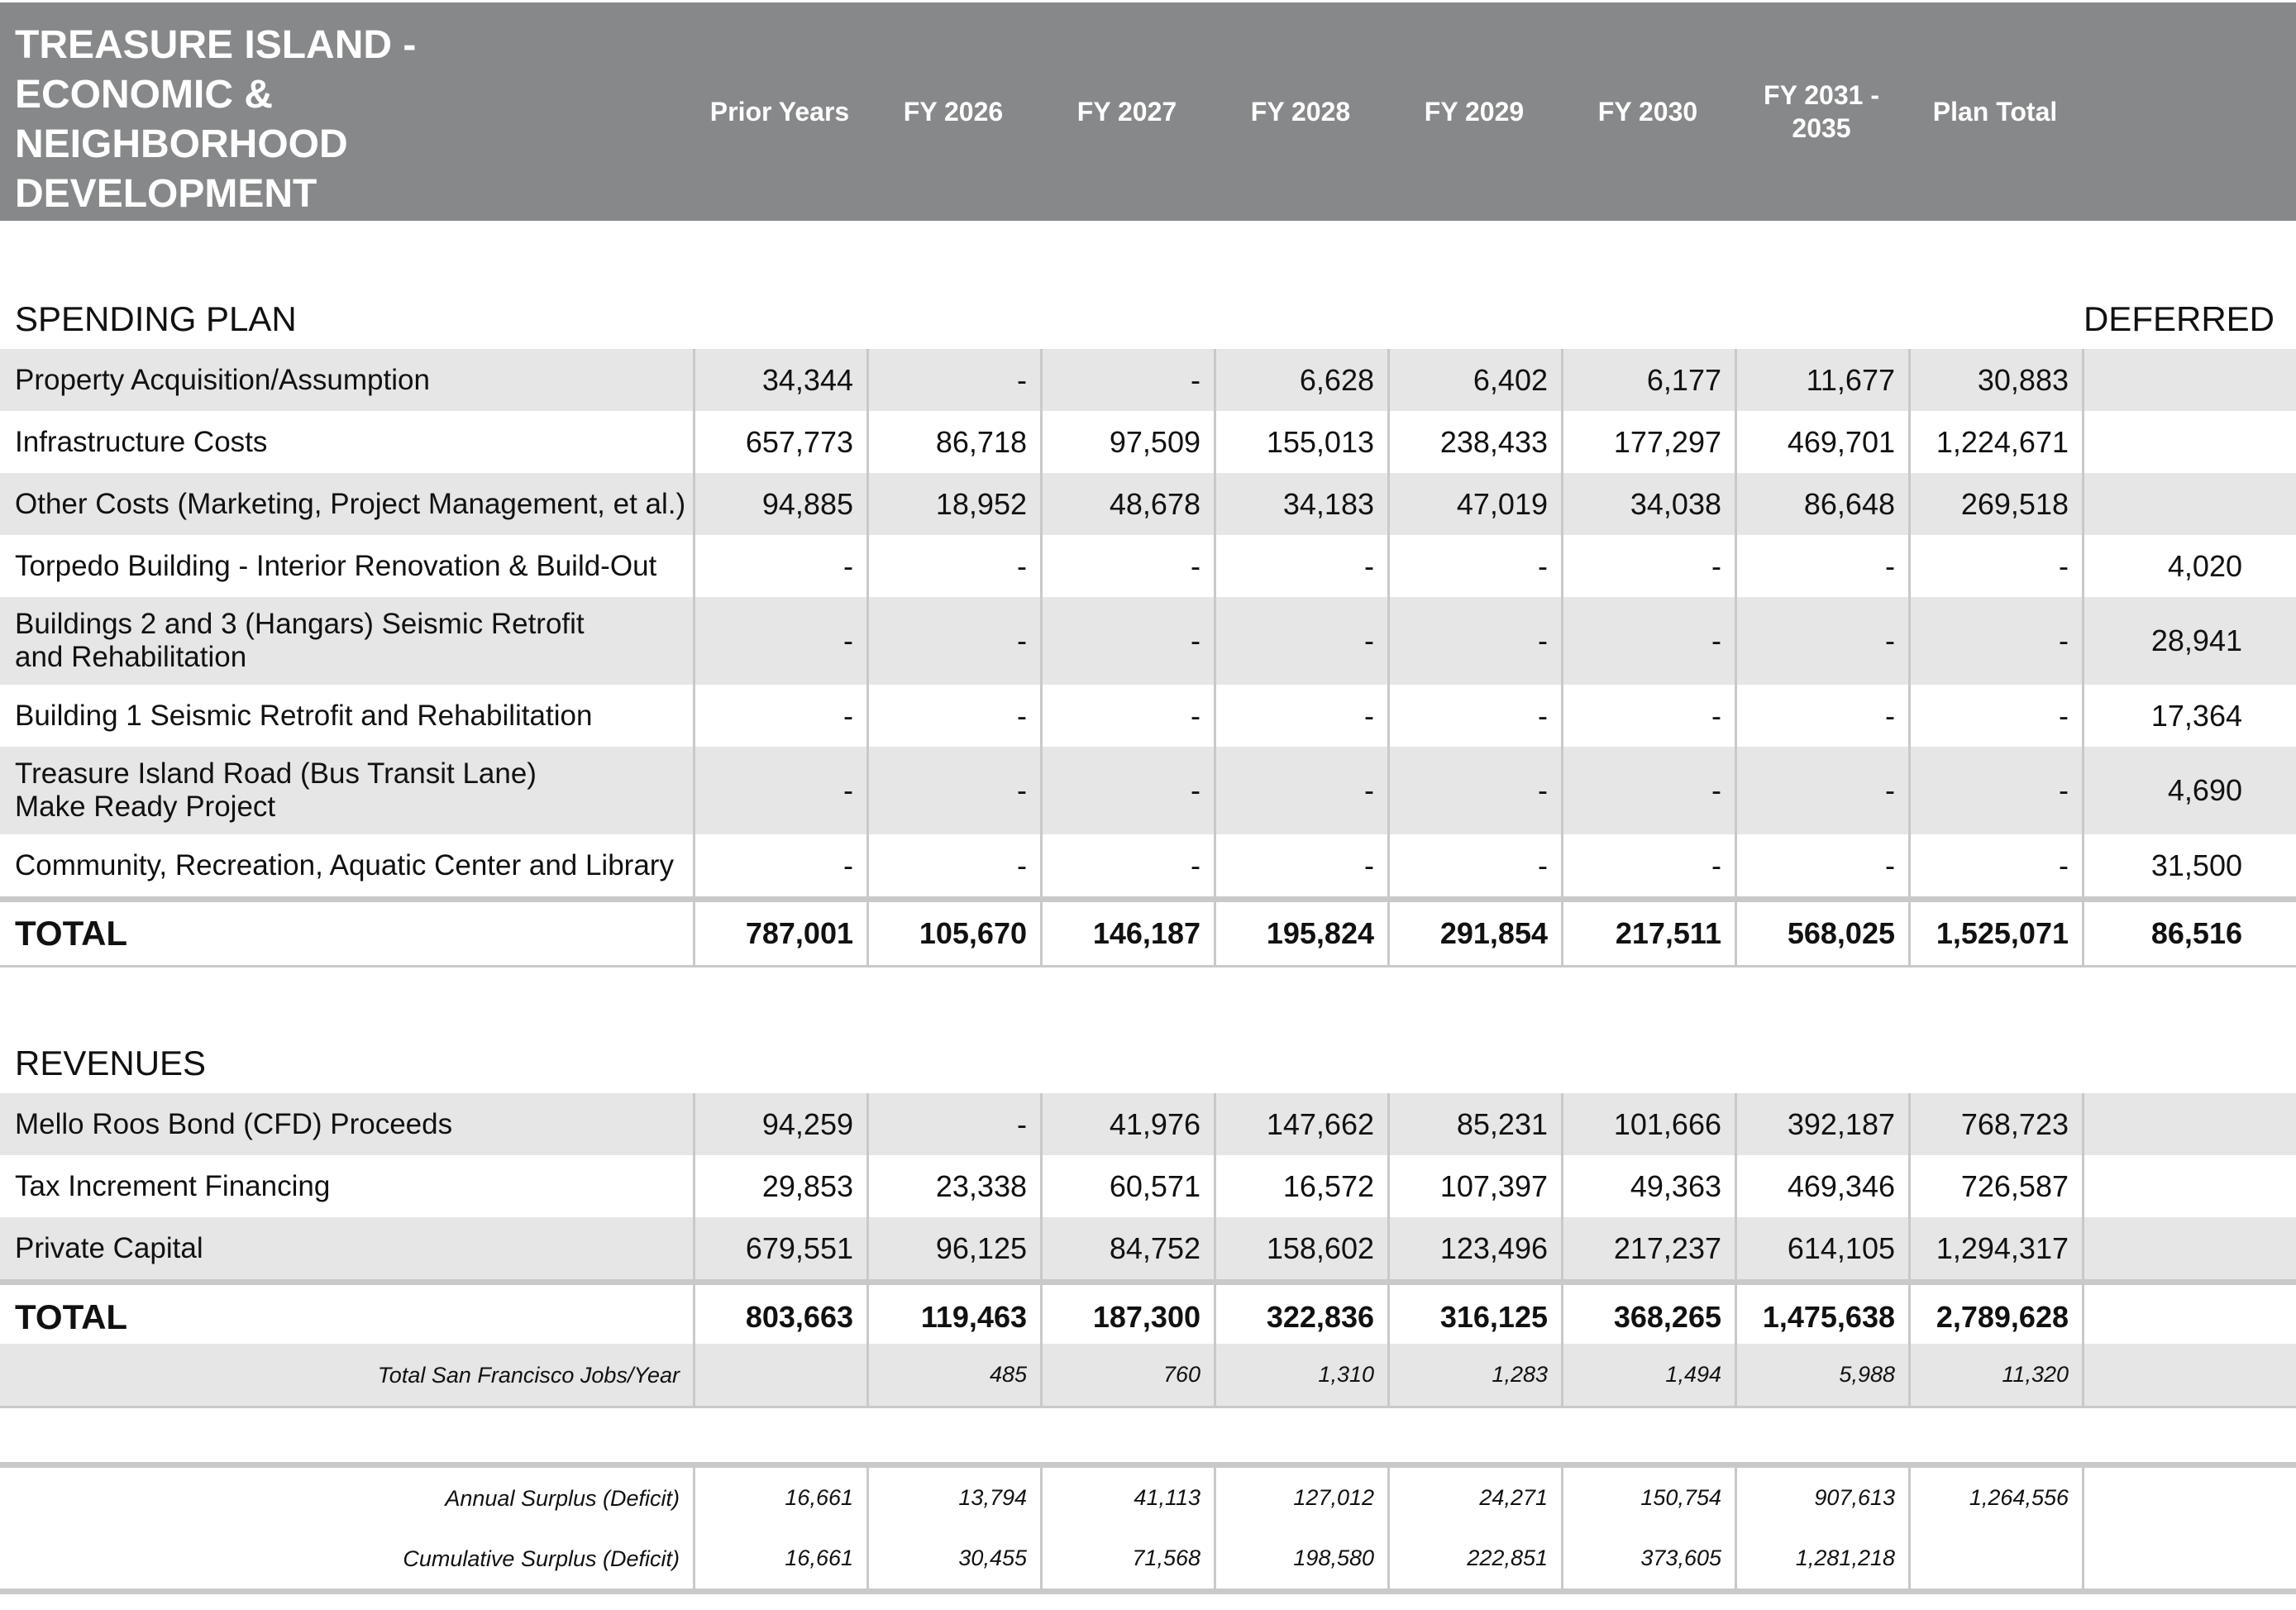 Image resolution: width=2296 pixels, height=1610 pixels. I want to click on table-cell: 5,988, so click(1821, 1375).